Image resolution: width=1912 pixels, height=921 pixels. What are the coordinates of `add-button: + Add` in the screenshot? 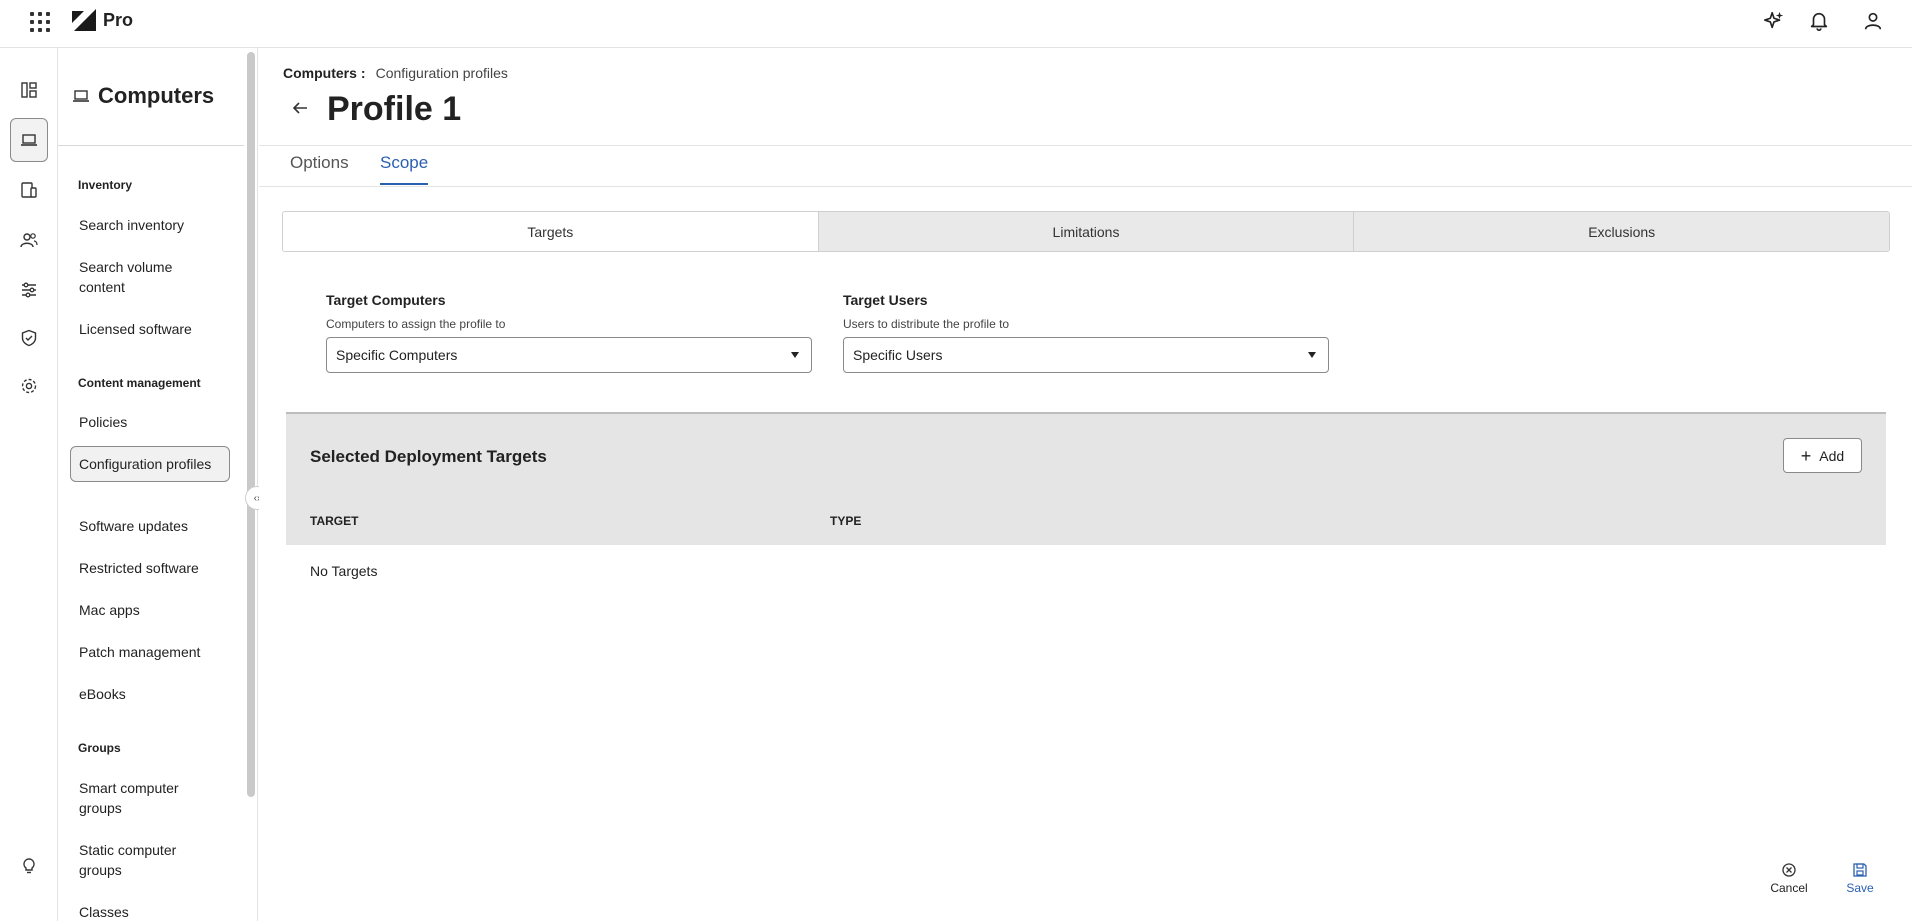 It's located at (1822, 455).